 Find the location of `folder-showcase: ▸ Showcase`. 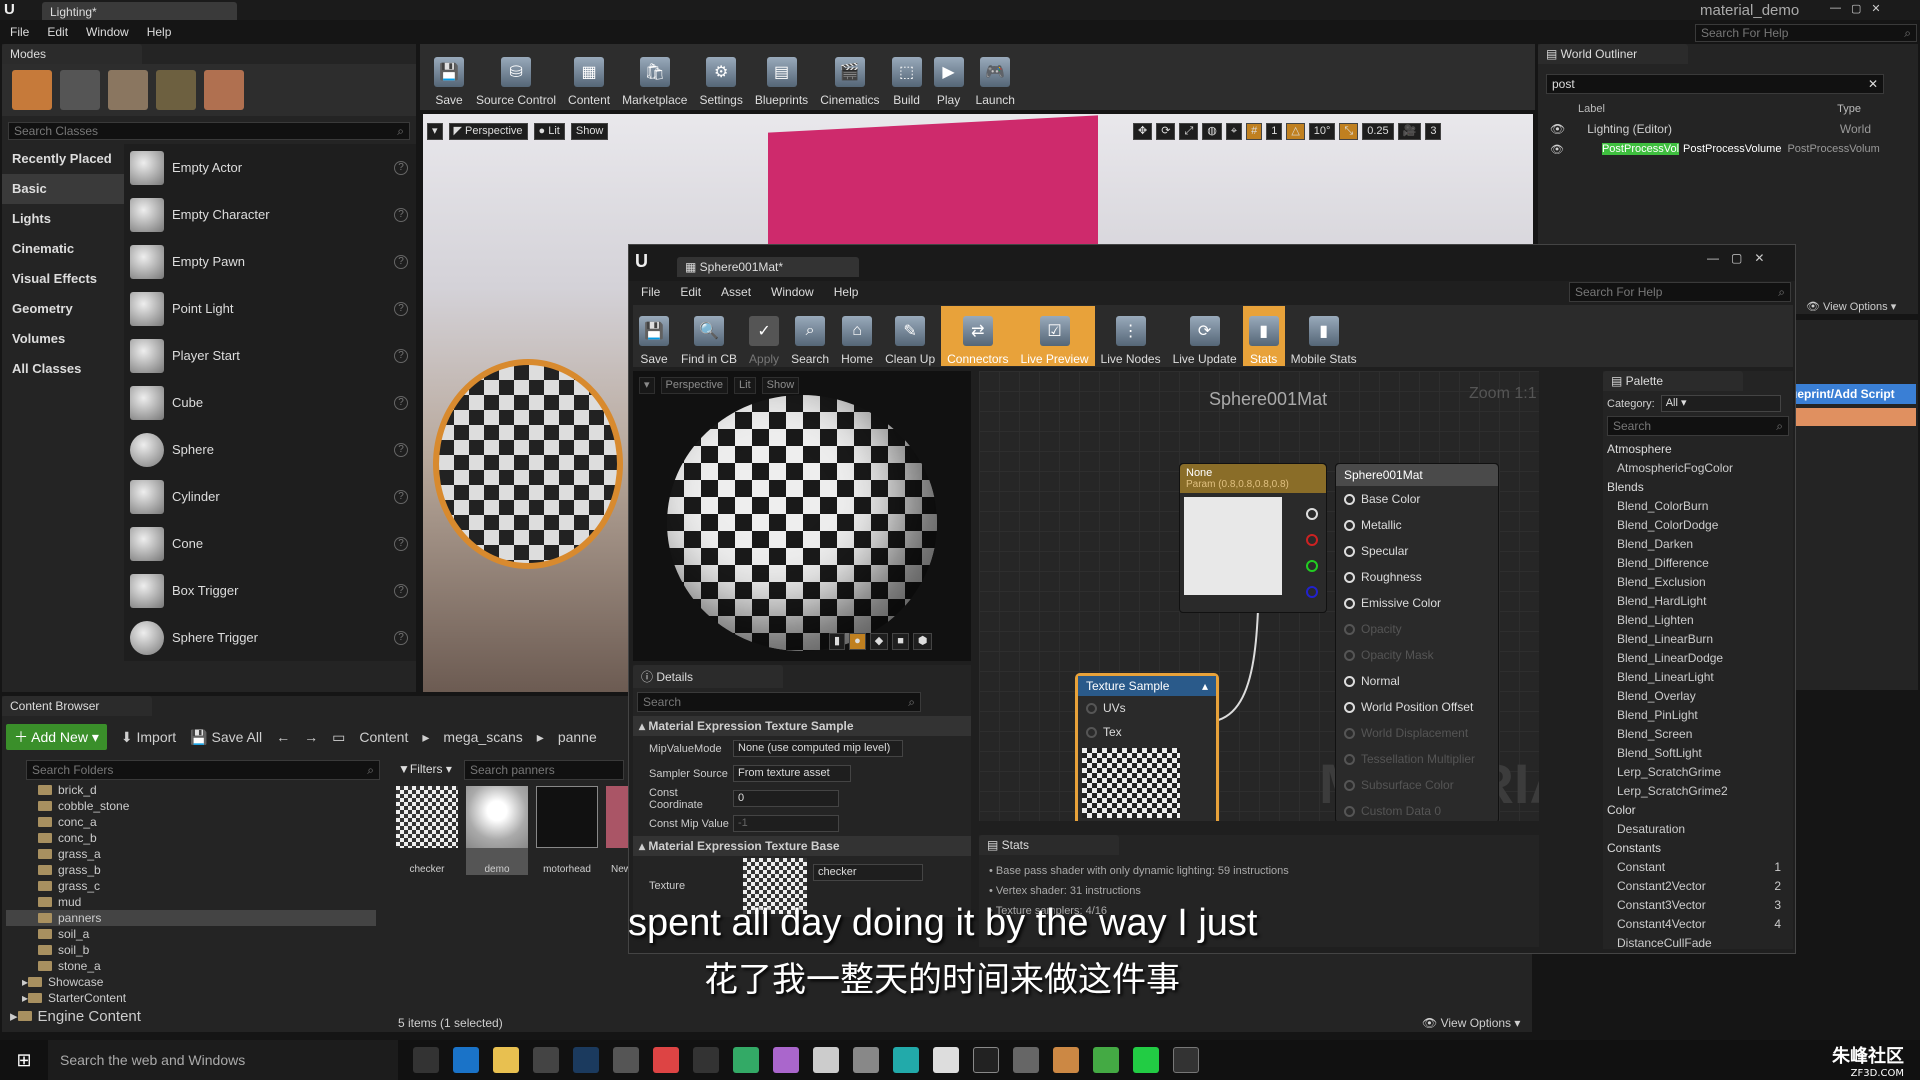

folder-showcase: ▸ Showcase is located at coordinates (191, 982).